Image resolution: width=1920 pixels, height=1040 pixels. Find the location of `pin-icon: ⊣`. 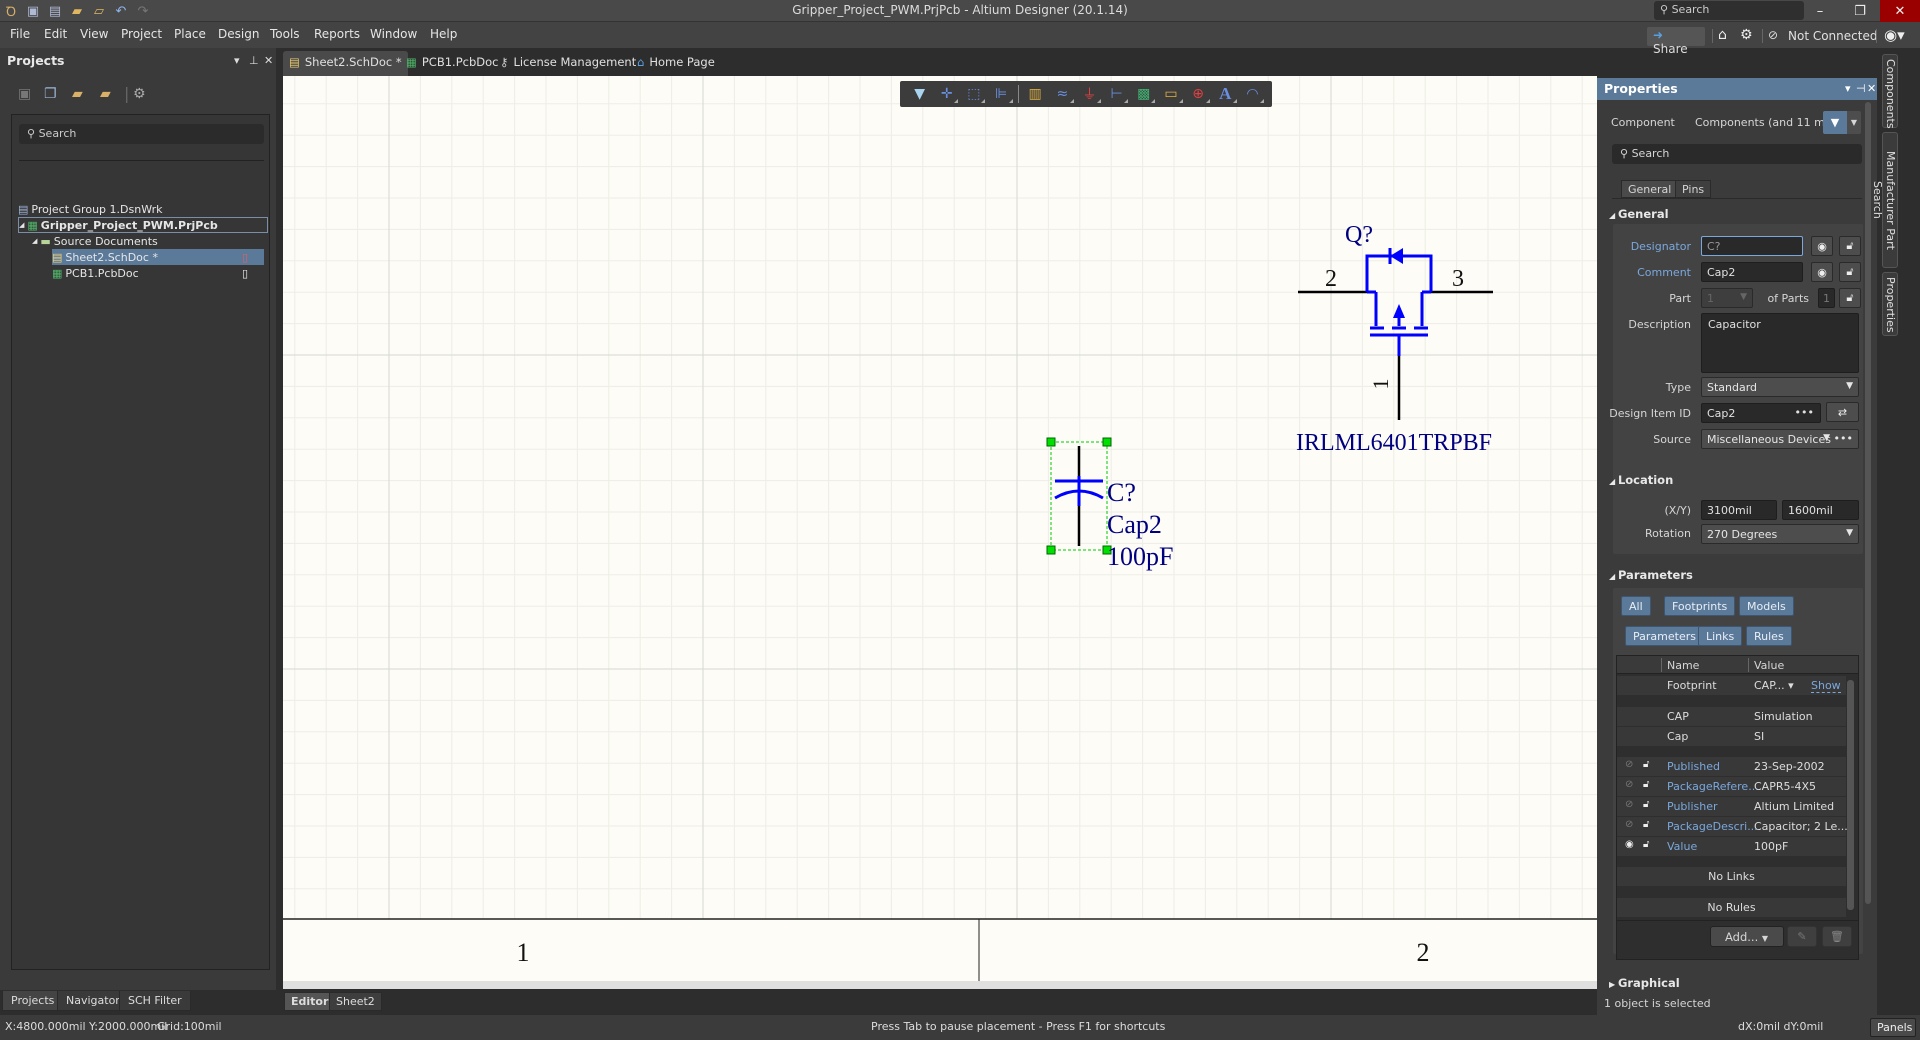

pin-icon: ⊣ is located at coordinates (1861, 88).